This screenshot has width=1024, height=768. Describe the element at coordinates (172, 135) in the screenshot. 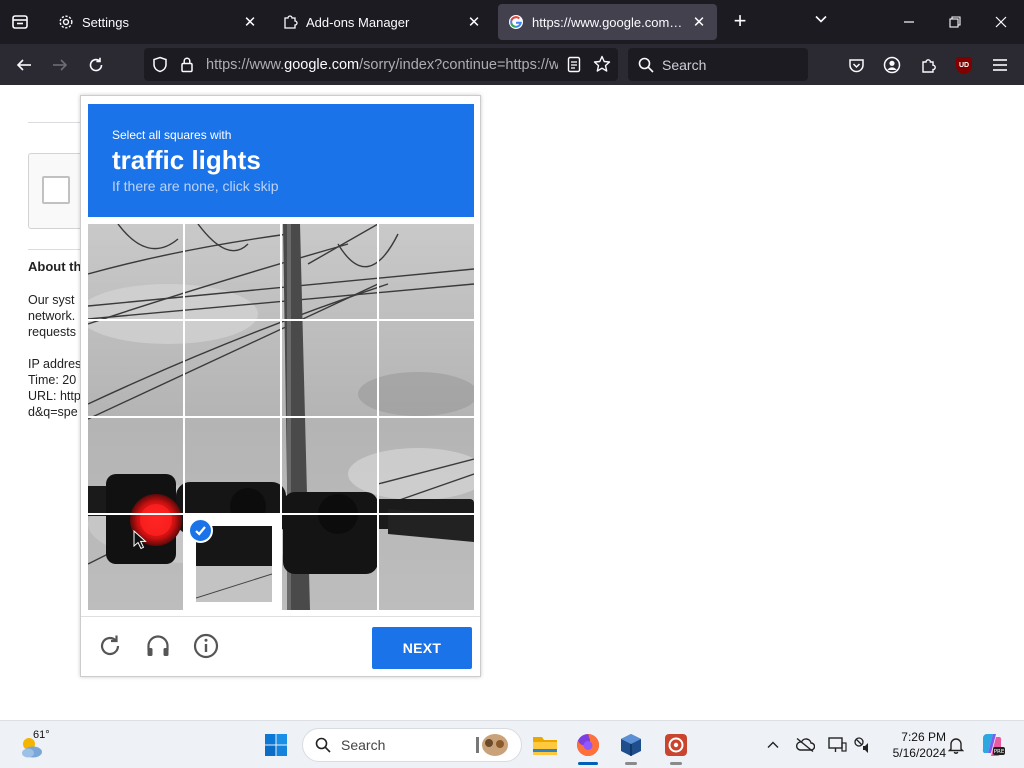

I see `challenge-instruction: Select all squares with` at that location.